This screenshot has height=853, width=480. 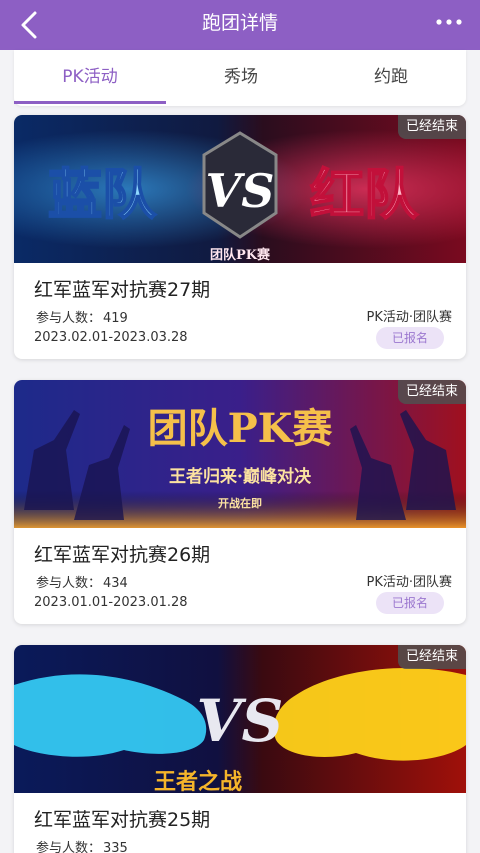 What do you see at coordinates (240, 255) in the screenshot?
I see `banner-sub-text: 团队PK赛` at bounding box center [240, 255].